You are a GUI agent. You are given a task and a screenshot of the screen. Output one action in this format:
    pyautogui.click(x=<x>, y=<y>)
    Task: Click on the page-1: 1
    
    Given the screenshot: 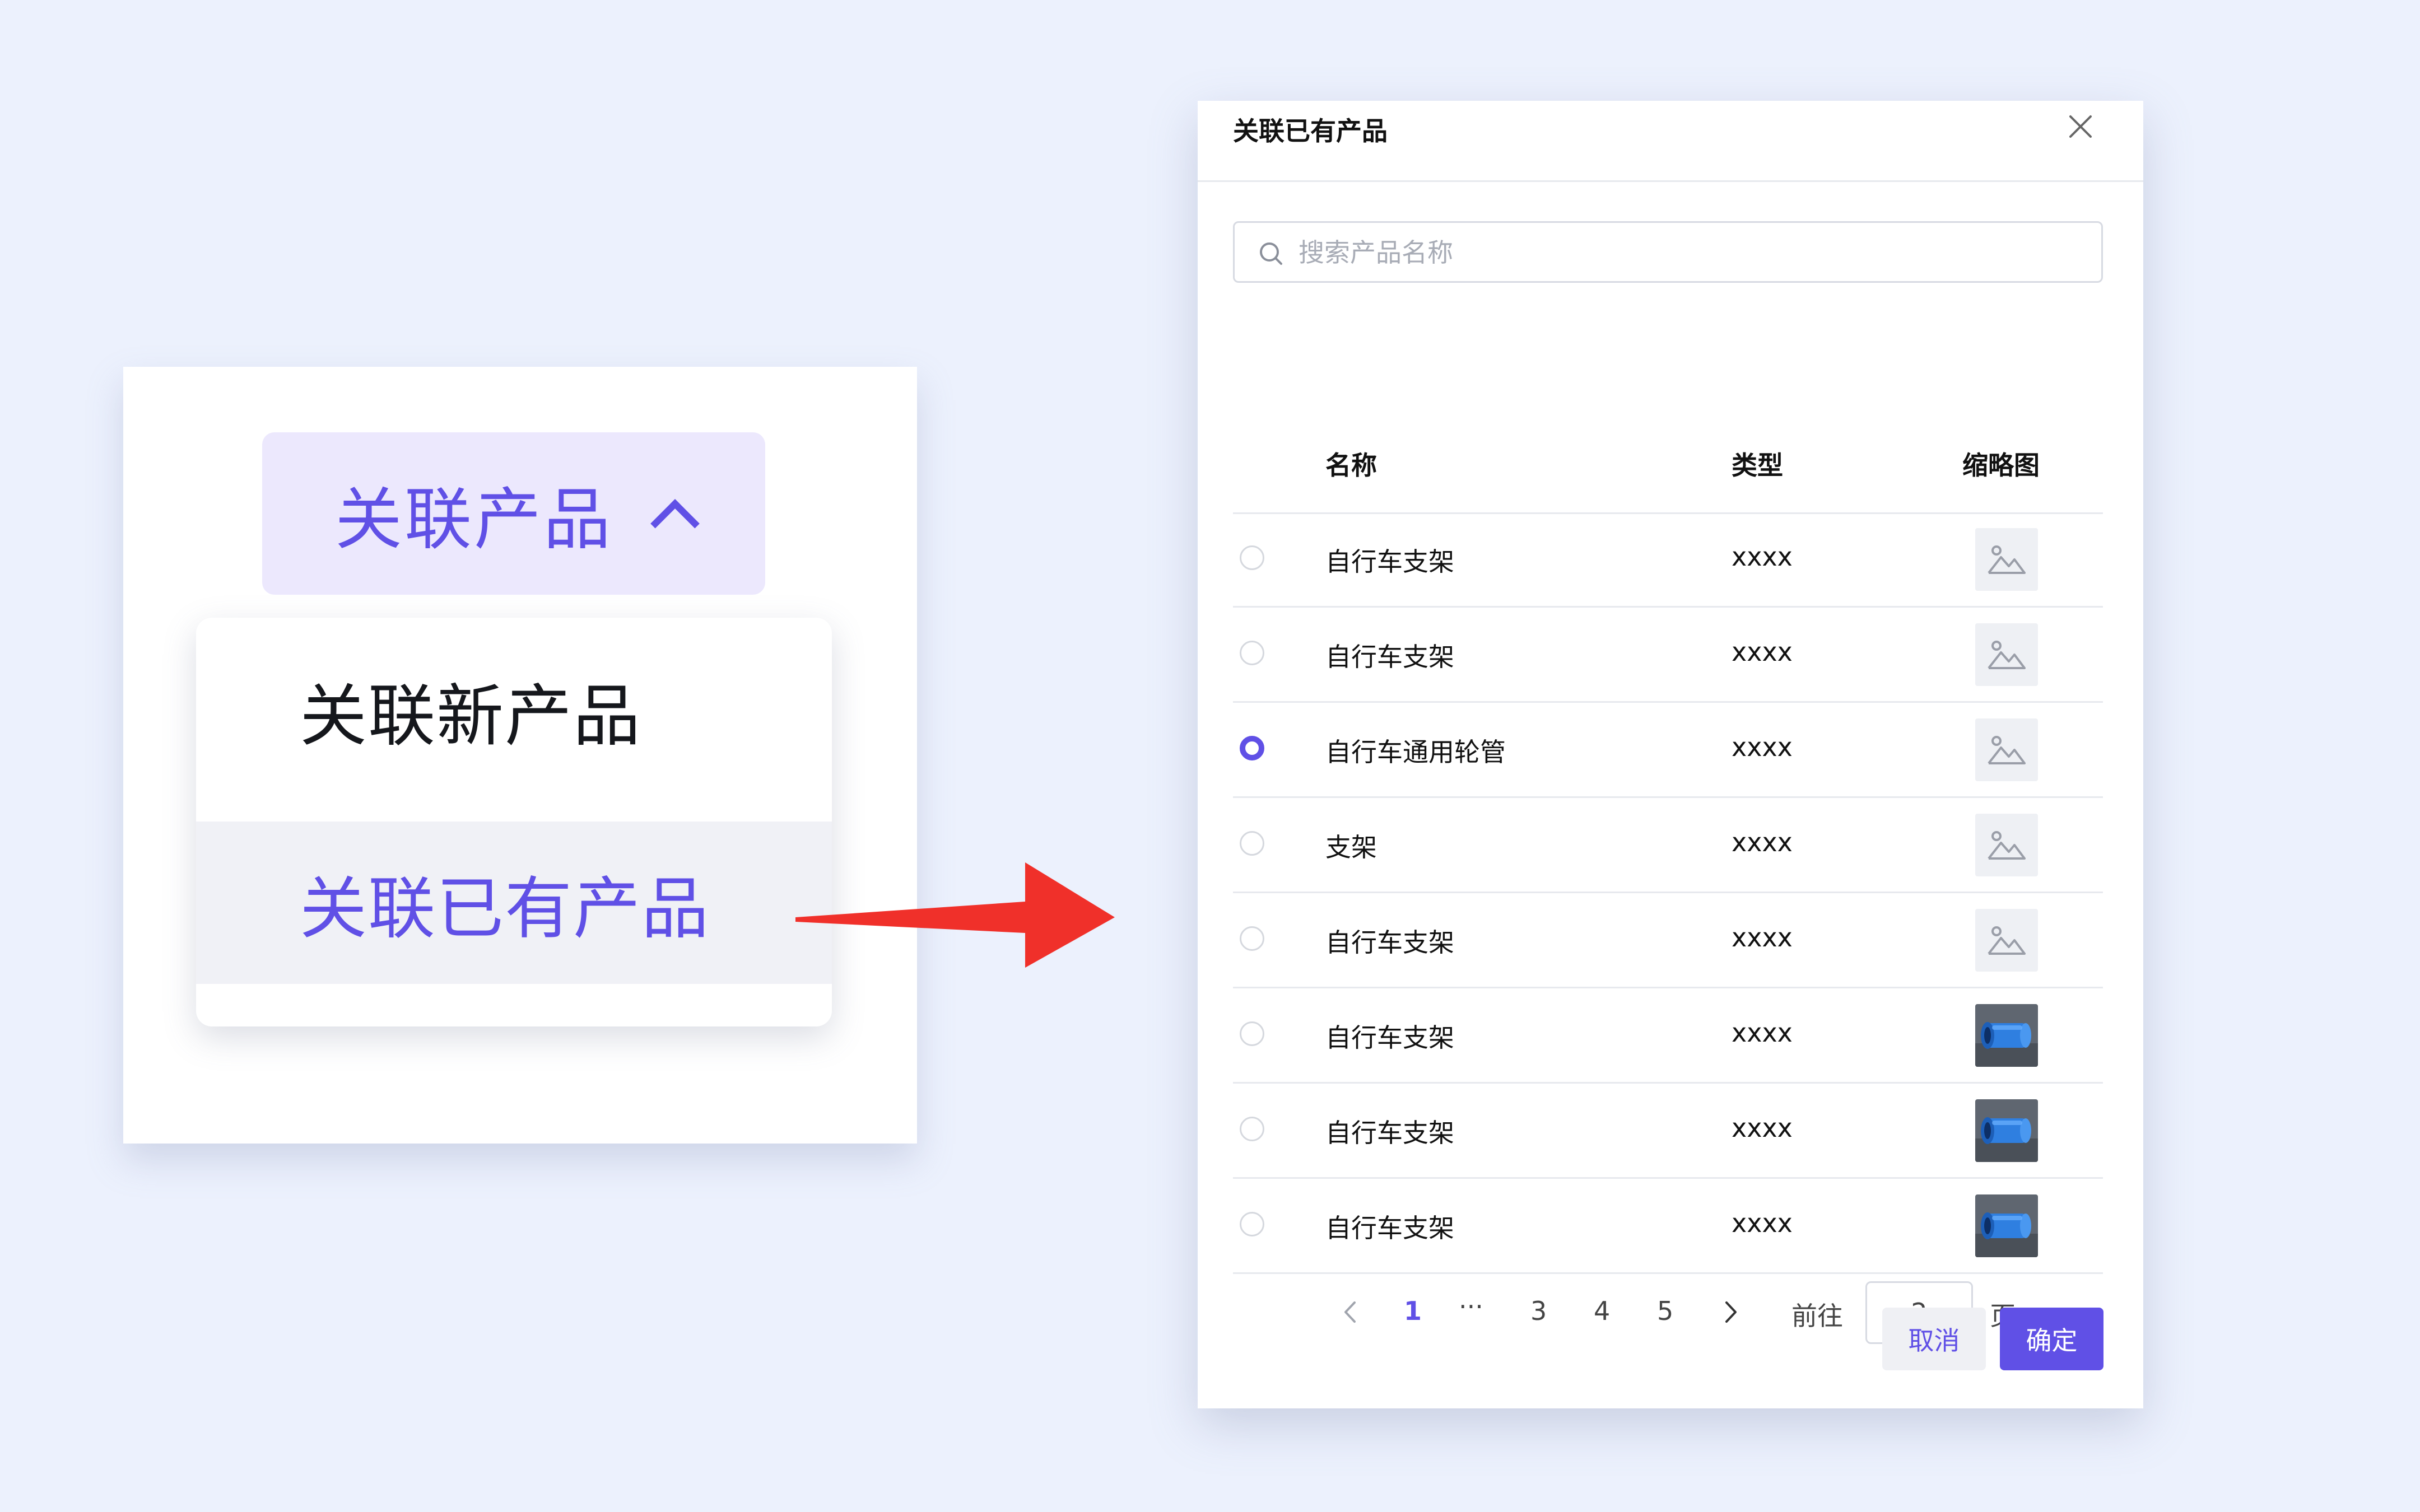 What is the action you would take?
    pyautogui.click(x=1413, y=1311)
    